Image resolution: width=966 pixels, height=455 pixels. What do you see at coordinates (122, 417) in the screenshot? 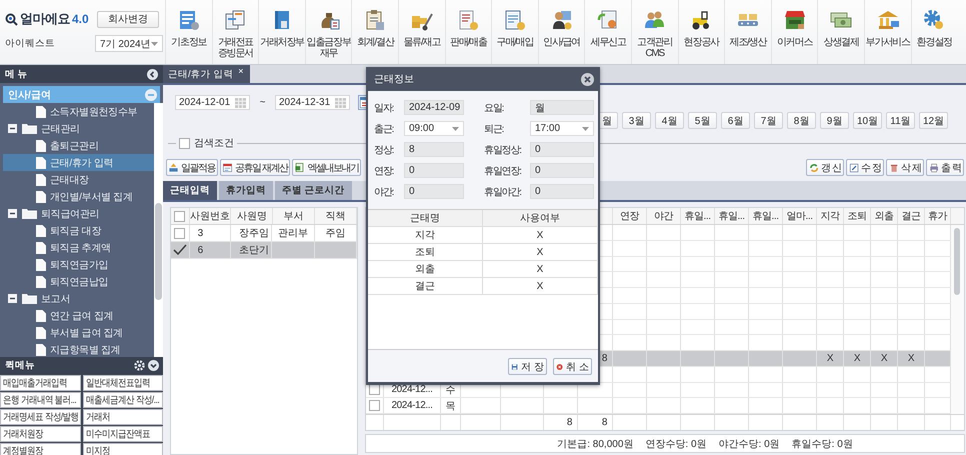
I see `quick-menu-button: 거래처` at bounding box center [122, 417].